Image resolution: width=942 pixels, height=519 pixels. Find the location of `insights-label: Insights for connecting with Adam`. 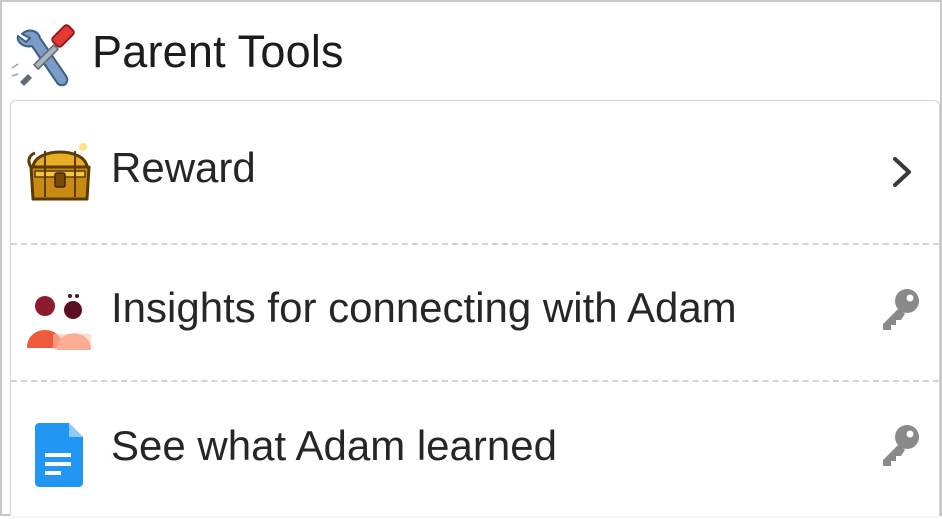

insights-label: Insights for connecting with Adam is located at coordinates (424, 307).